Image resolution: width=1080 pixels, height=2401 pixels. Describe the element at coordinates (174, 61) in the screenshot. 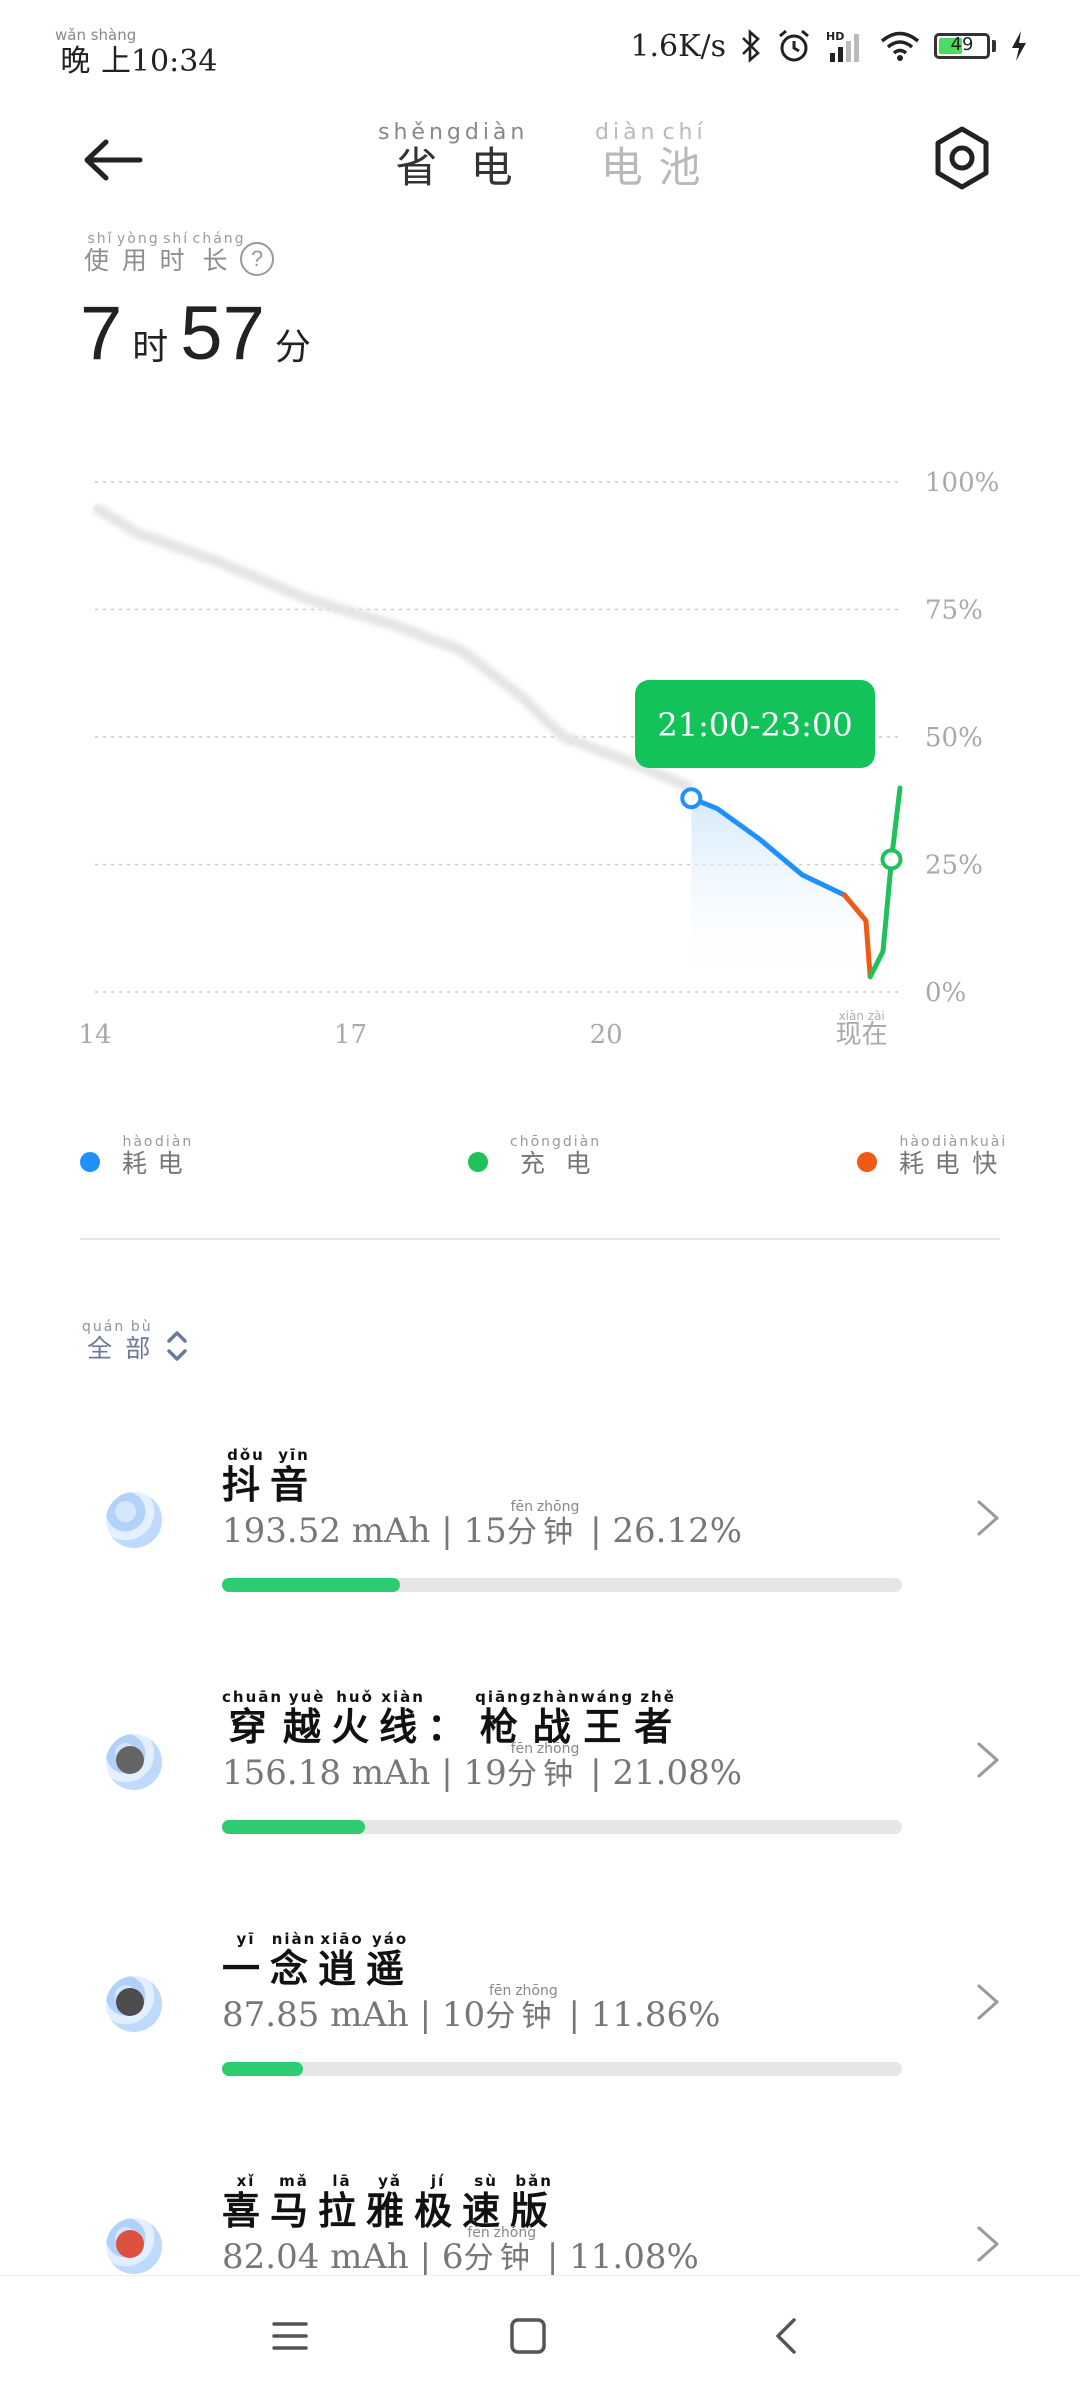

I see `status-clock: 10:34` at that location.